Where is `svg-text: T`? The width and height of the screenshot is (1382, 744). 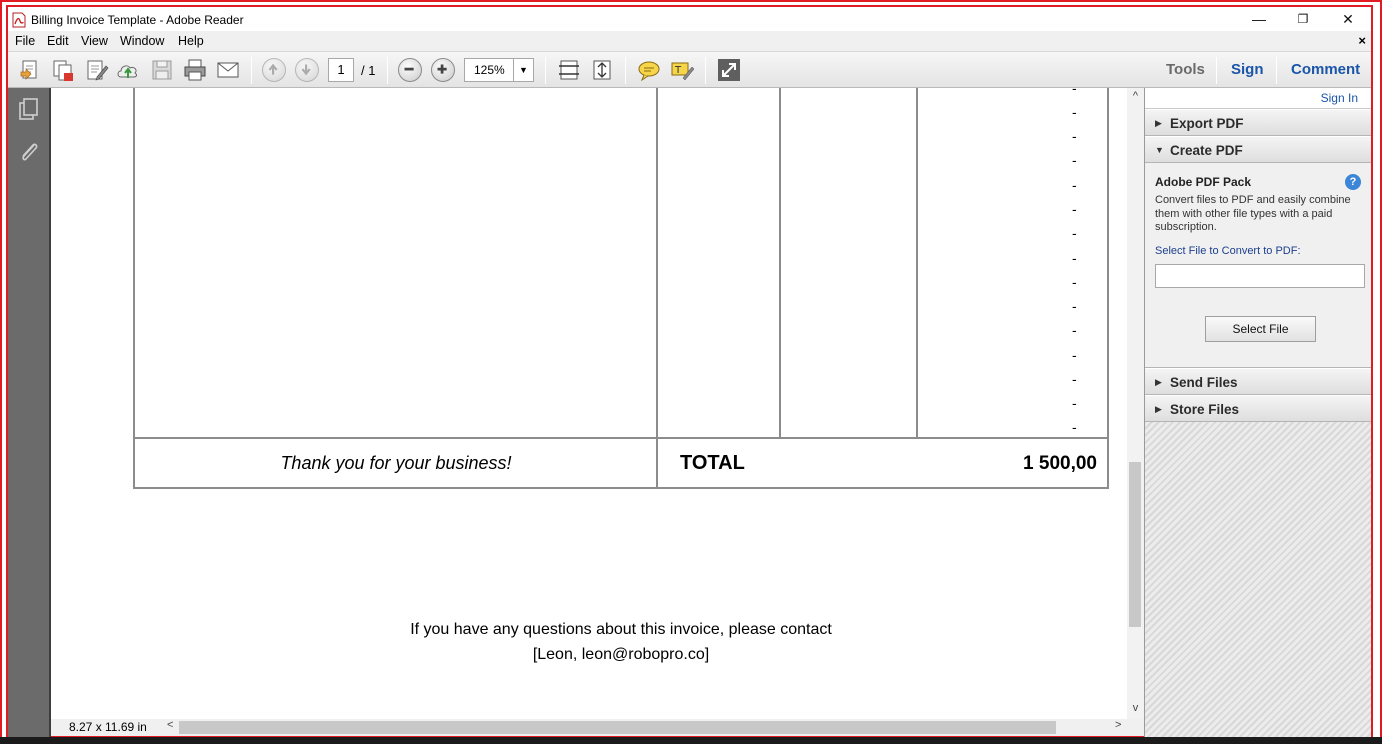 svg-text: T is located at coordinates (678, 70).